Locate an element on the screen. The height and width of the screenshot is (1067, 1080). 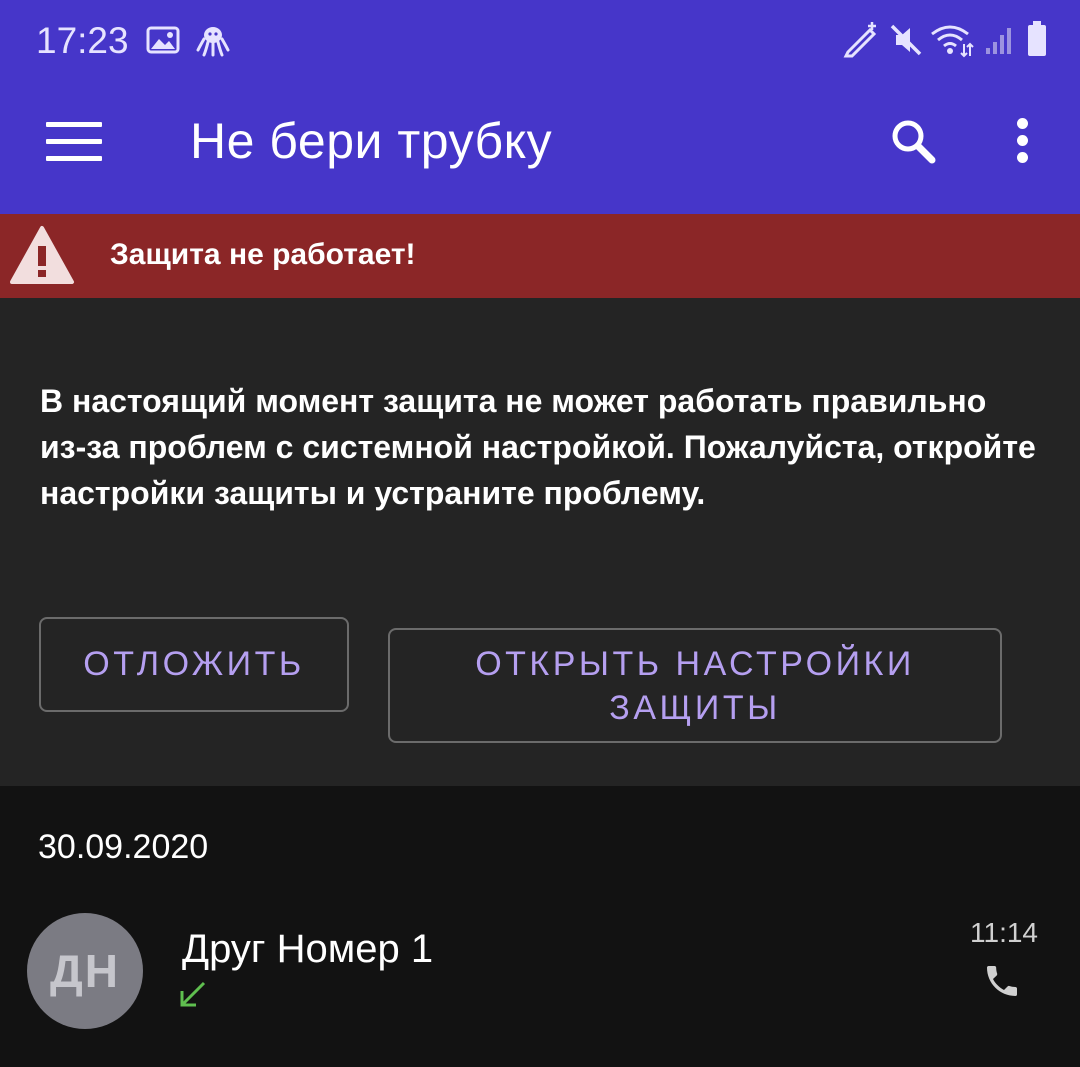
postpone-button: ОТЛОЖИТЬ is located at coordinates (194, 664).